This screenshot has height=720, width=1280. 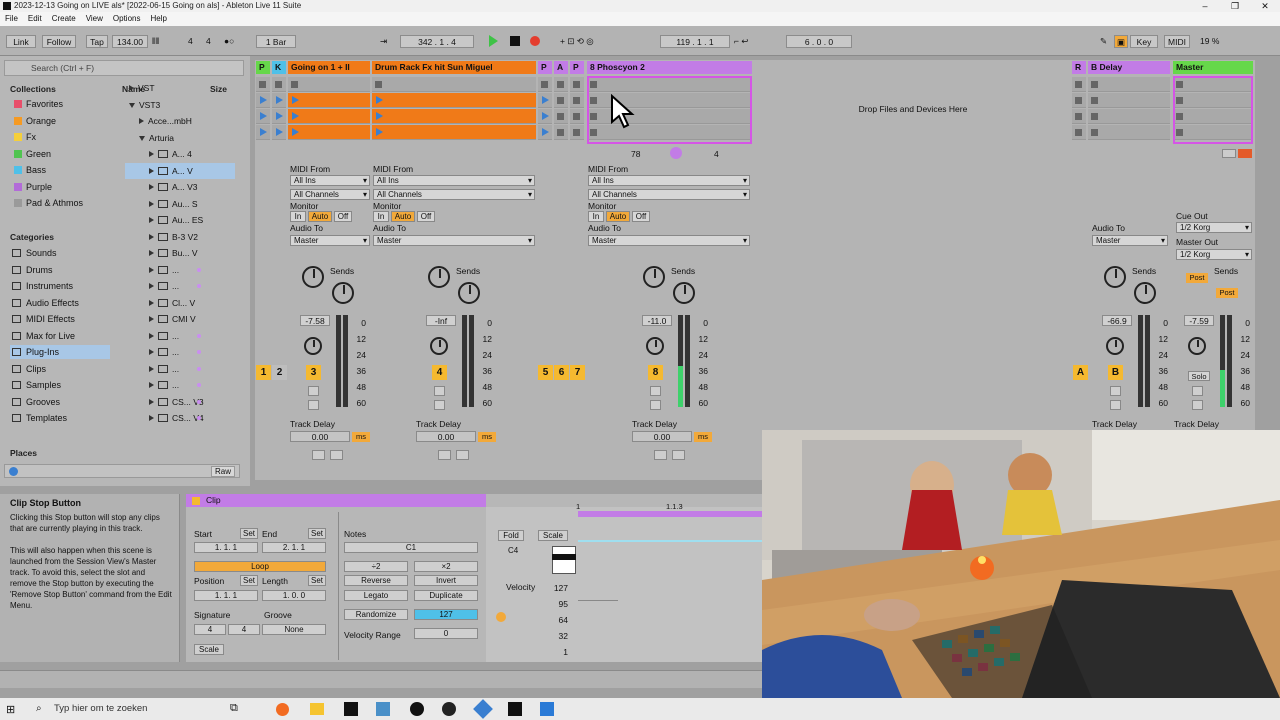 What do you see at coordinates (703, 437) in the screenshot?
I see `strip3-track-delay-unit: ms` at bounding box center [703, 437].